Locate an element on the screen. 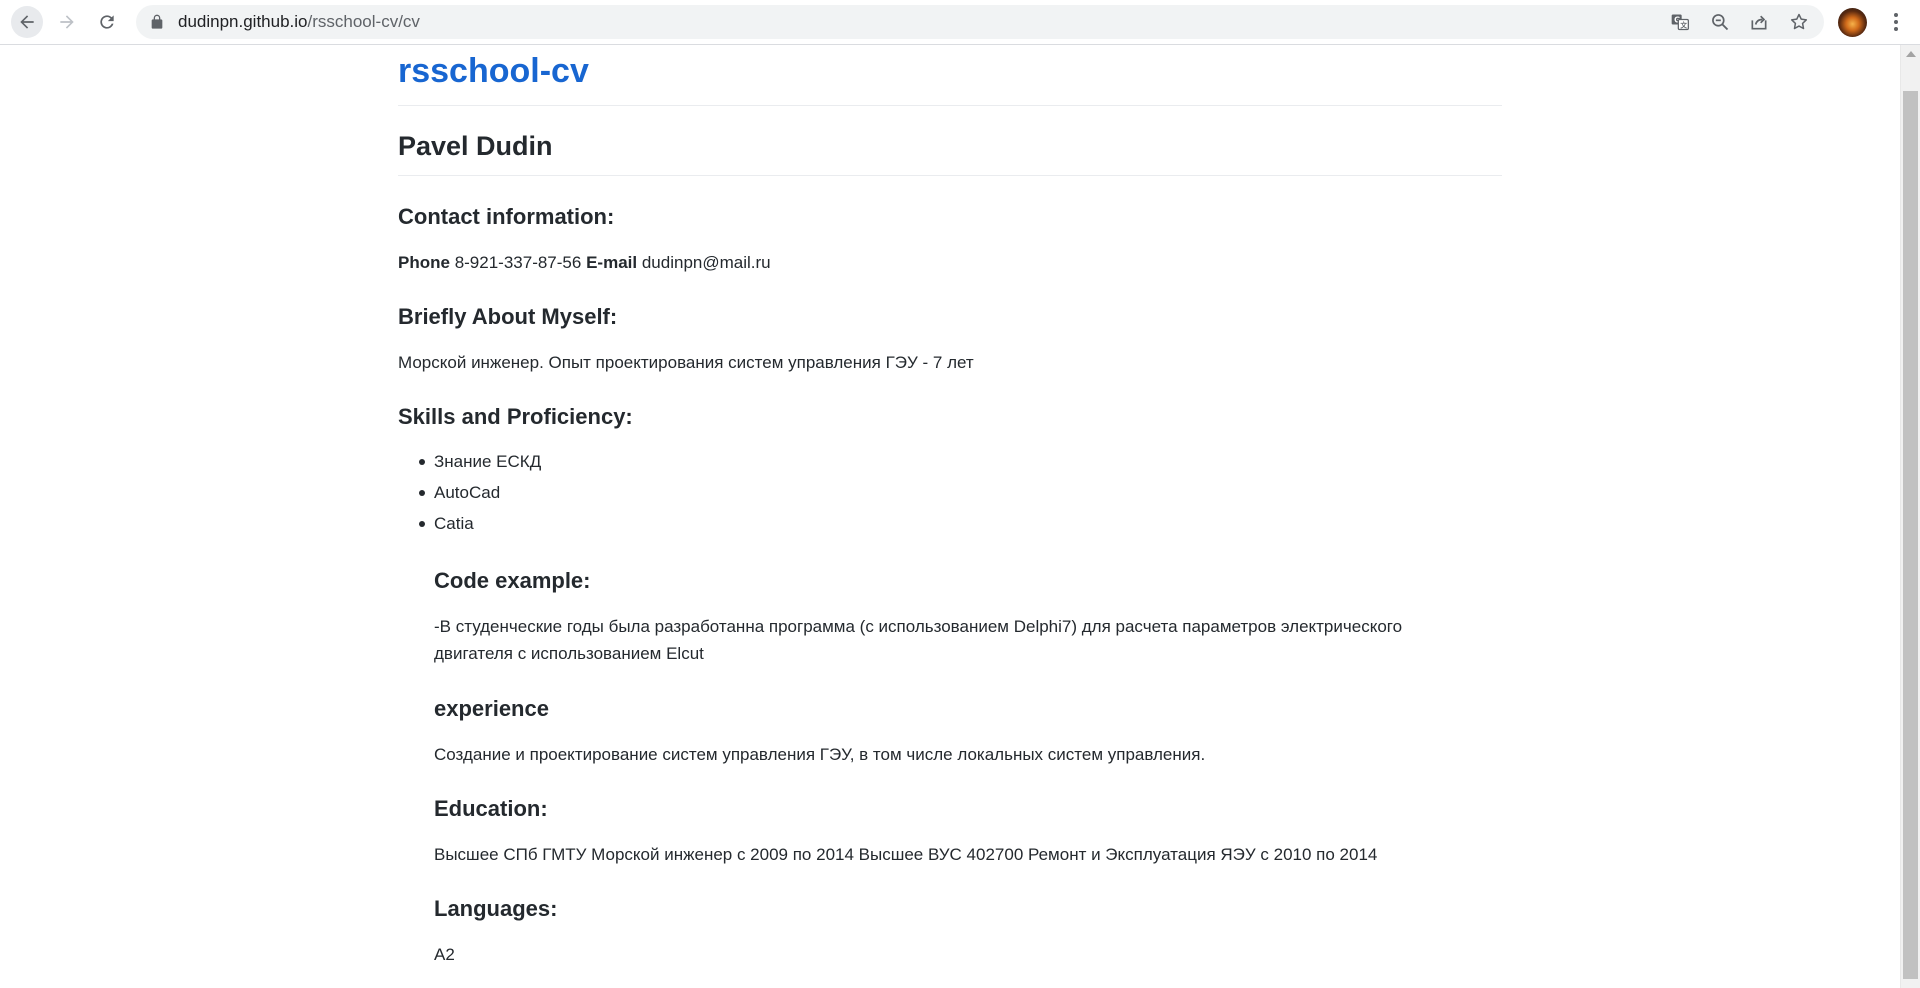 Image resolution: width=1920 pixels, height=988 pixels. browser-toolbar: dudinpn.github.io/rsschool-cv/cv G 文 is located at coordinates (960, 22).